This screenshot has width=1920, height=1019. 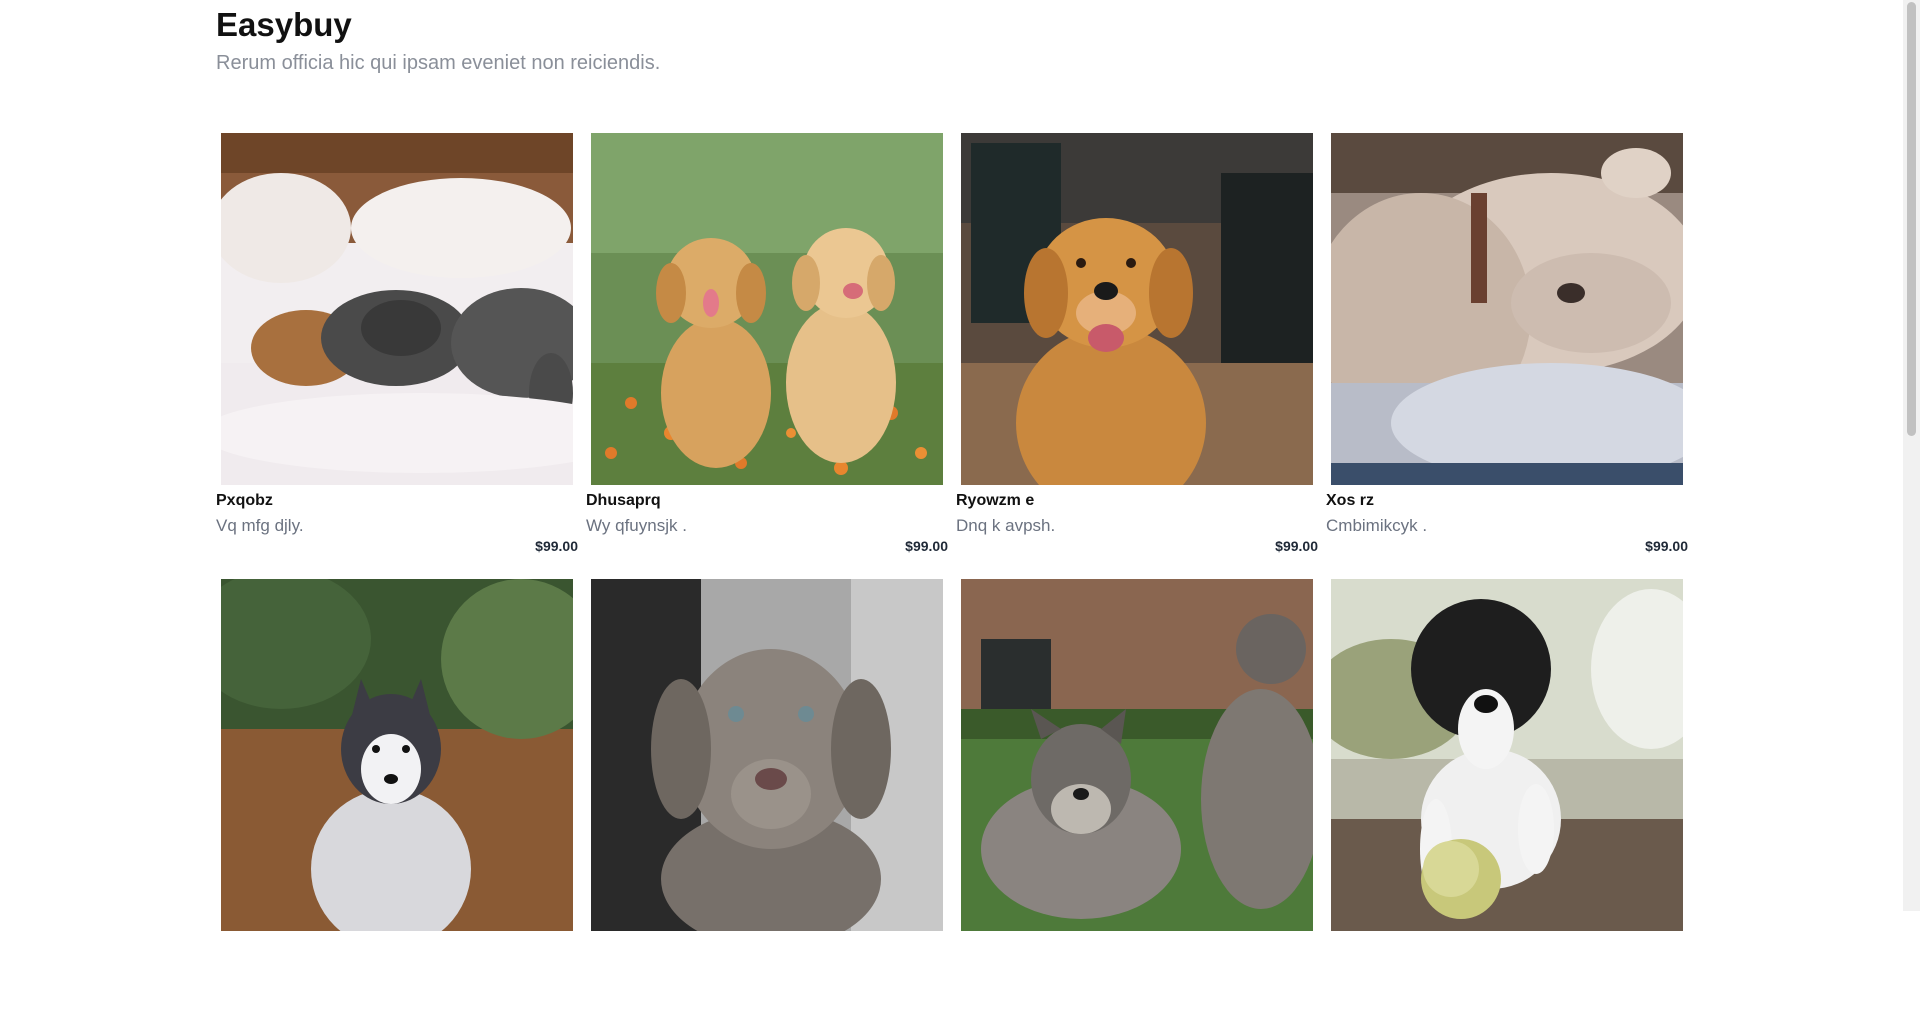 What do you see at coordinates (623, 501) in the screenshot?
I see `product-name: Dhusaprq` at bounding box center [623, 501].